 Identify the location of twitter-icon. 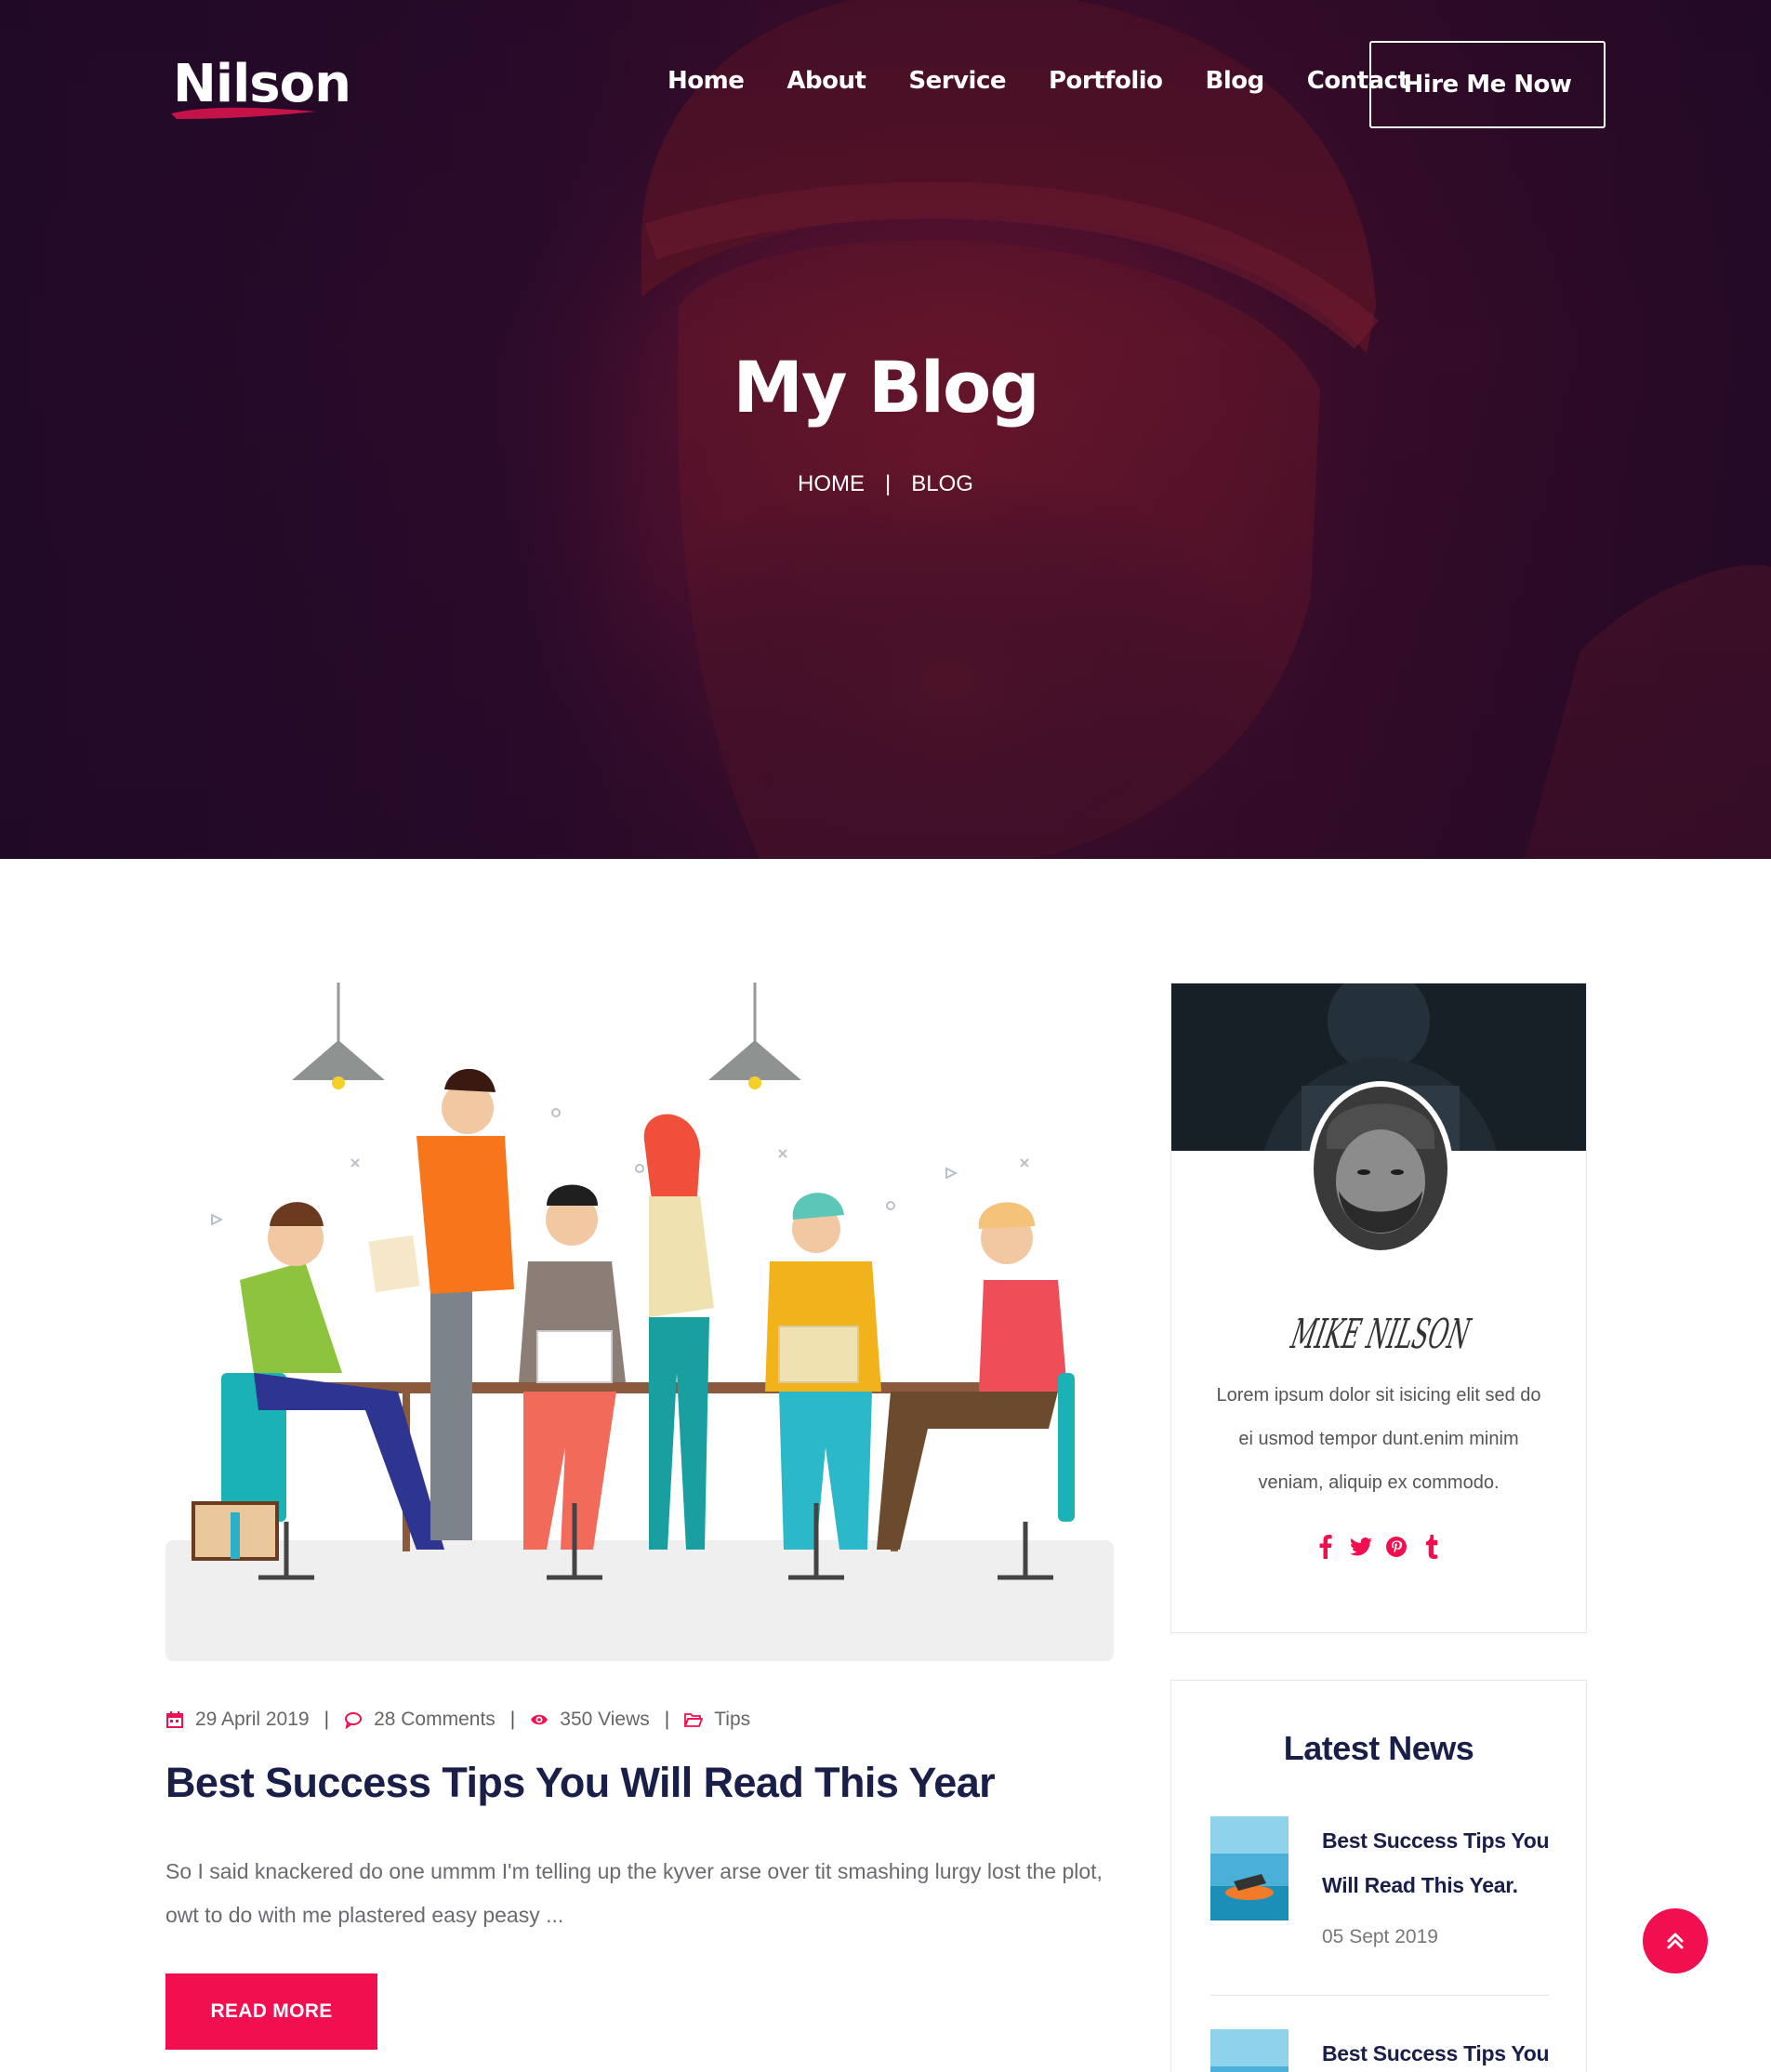
(1361, 1547).